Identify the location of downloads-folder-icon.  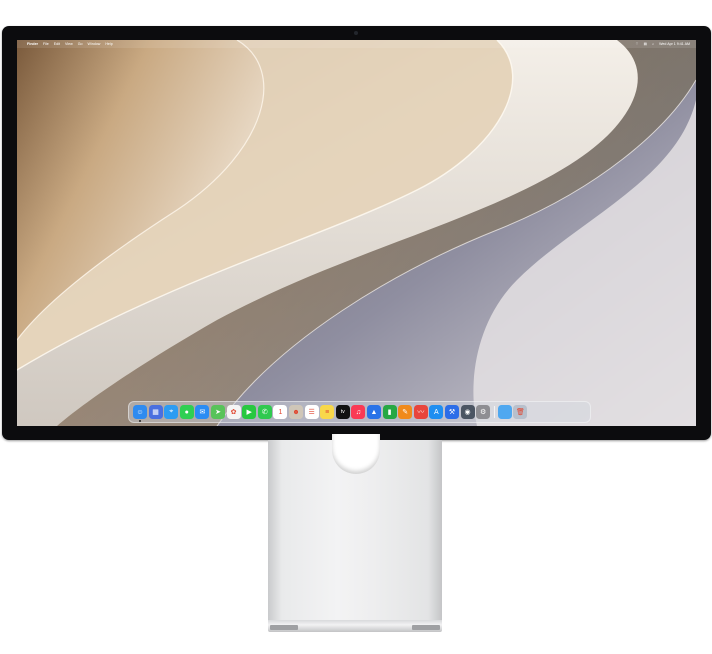
(504, 412).